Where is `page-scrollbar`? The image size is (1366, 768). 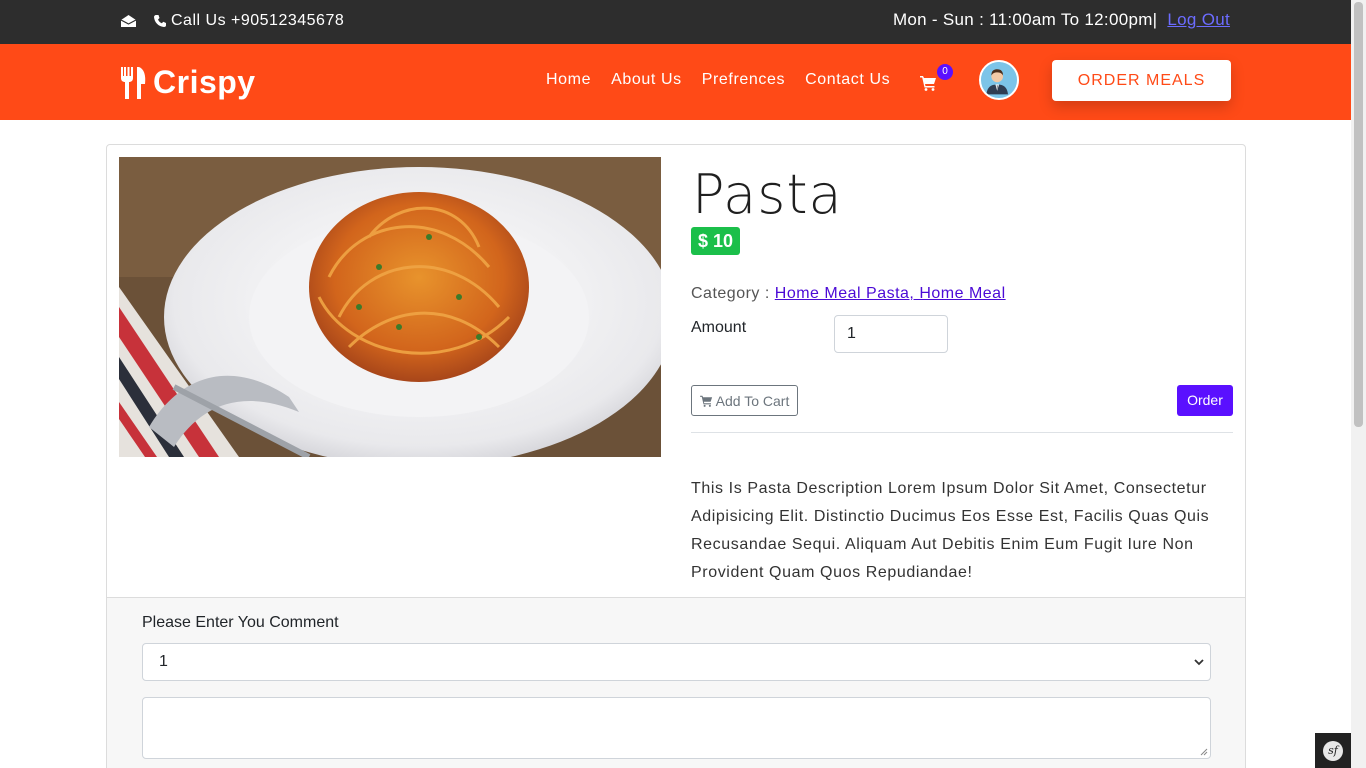
page-scrollbar is located at coordinates (1358, 384).